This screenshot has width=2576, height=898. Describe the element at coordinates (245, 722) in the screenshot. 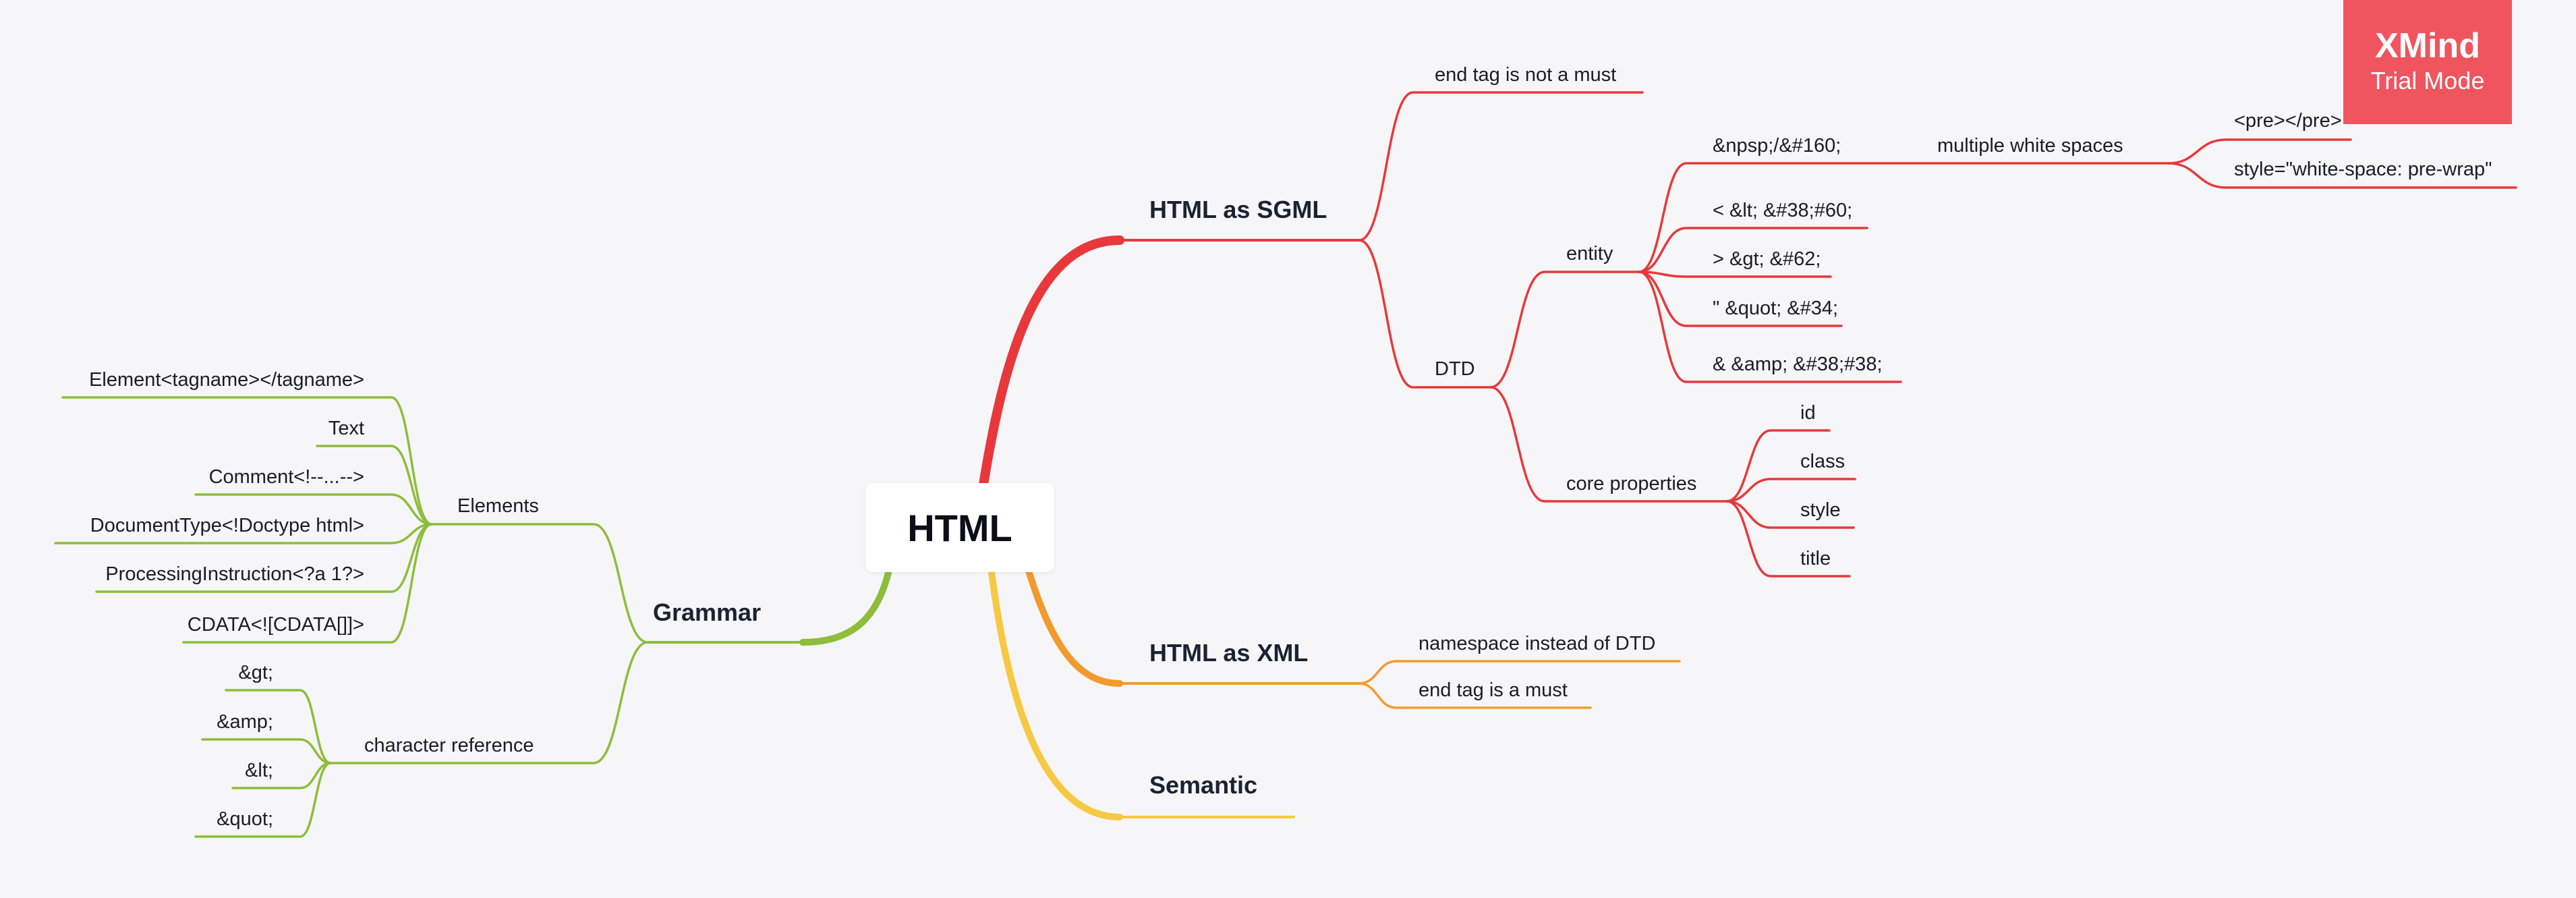

I see `node-amp-ref: &amp;` at that location.